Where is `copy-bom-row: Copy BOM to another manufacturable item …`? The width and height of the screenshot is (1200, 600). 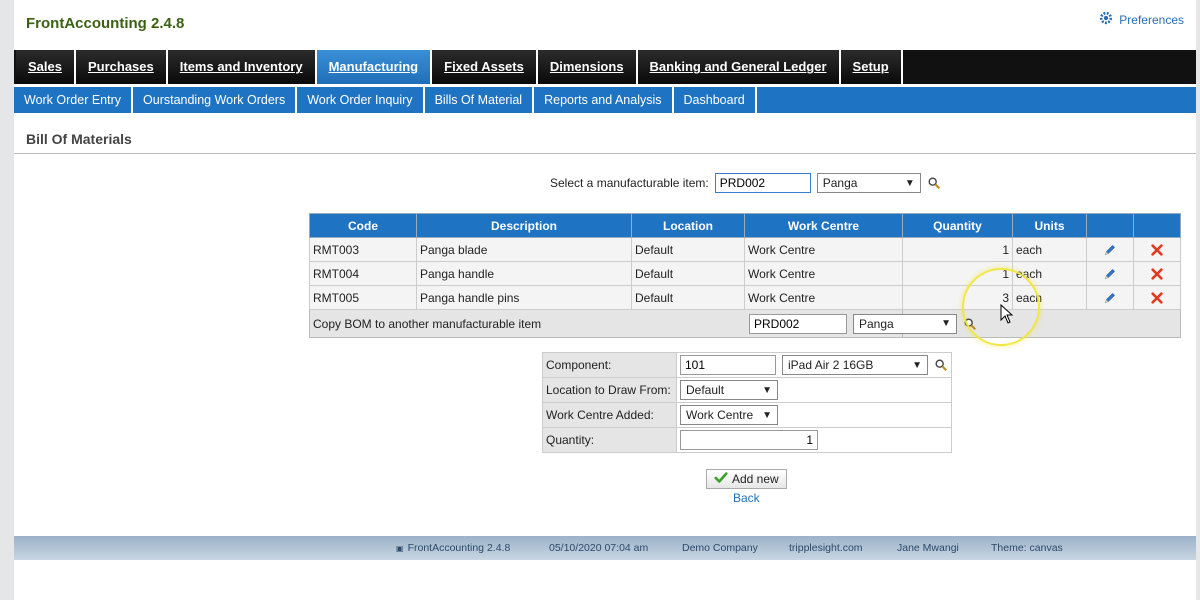
copy-bom-row: Copy BOM to another manufacturable item … is located at coordinates (745, 323).